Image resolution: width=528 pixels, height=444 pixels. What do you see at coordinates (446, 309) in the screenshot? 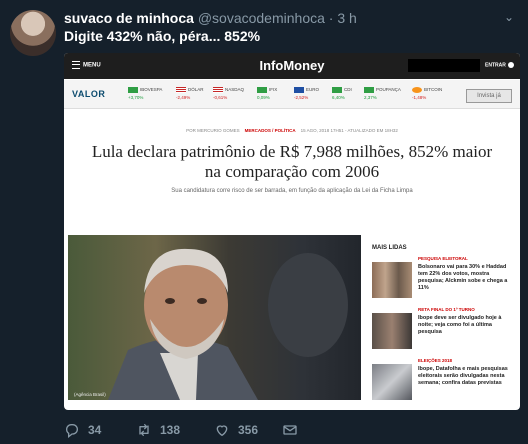
I see `most-read-tag: RETA FINAL DO 1º TURNO` at bounding box center [446, 309].